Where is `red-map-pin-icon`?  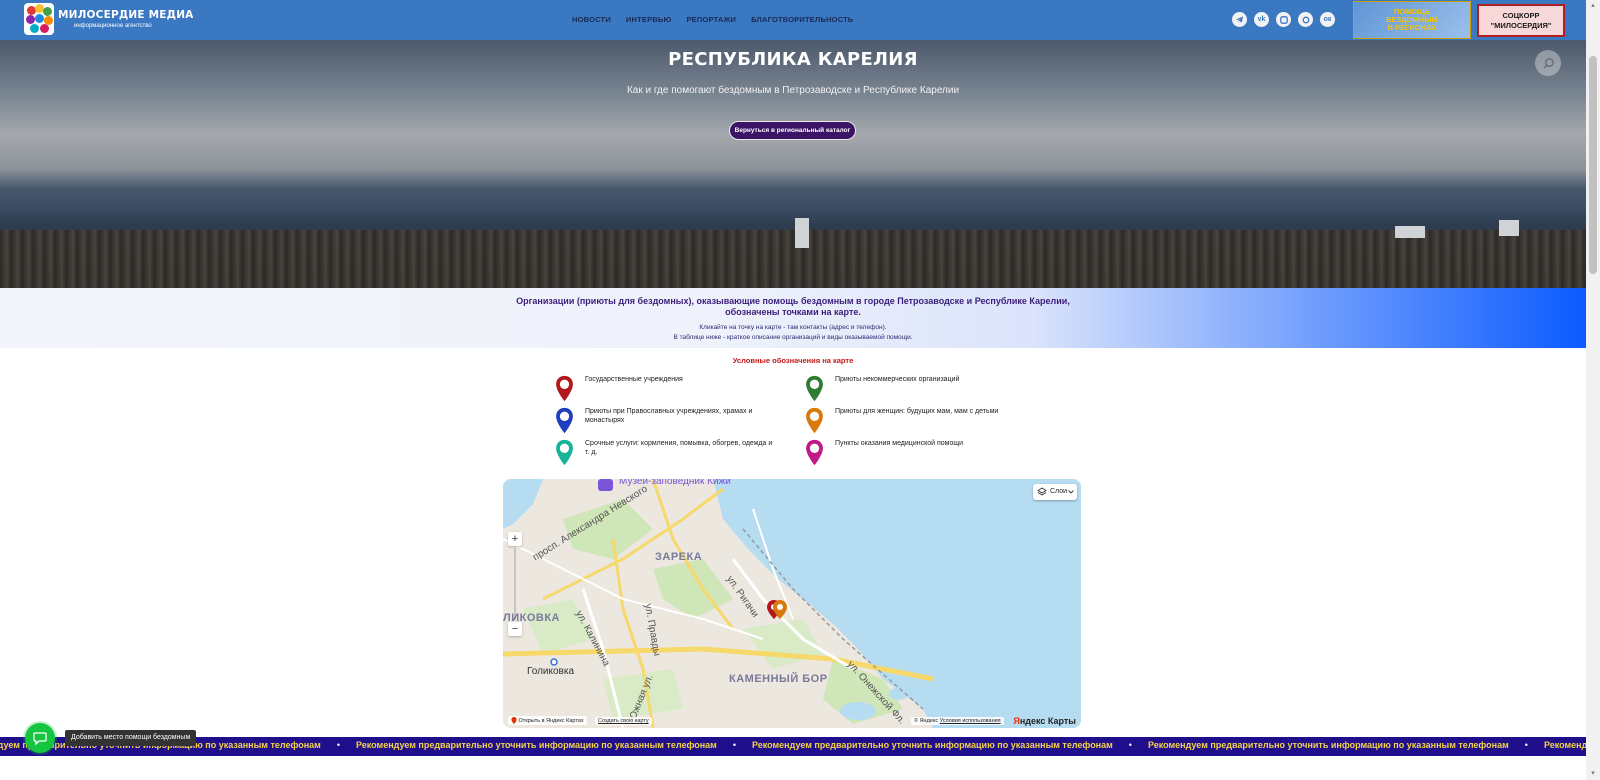
red-map-pin-icon is located at coordinates (564, 388).